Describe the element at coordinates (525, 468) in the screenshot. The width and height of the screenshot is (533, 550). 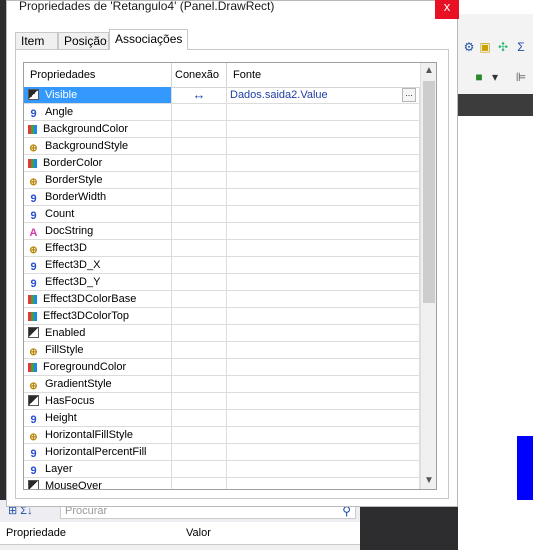
I see `canvas-rectangle` at that location.